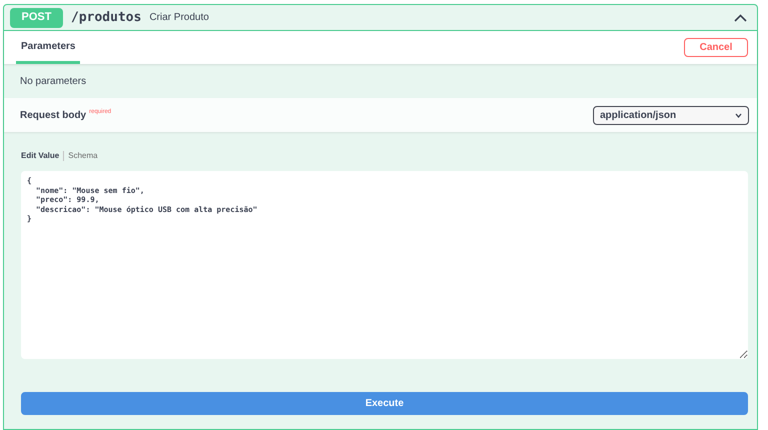  I want to click on parameters-tab: Parameters, so click(48, 47).